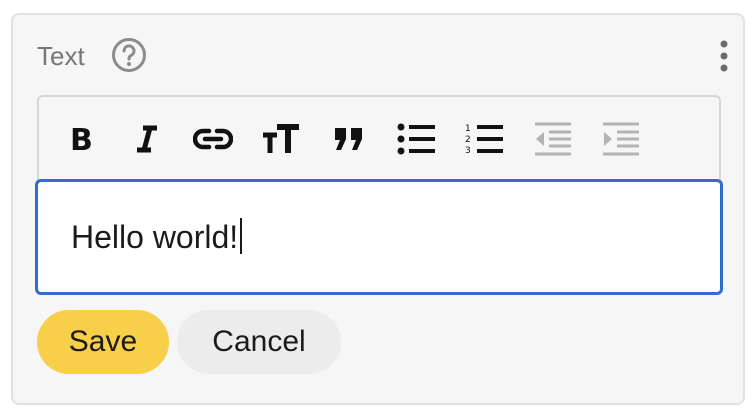  Describe the element at coordinates (129, 55) in the screenshot. I see `help-circle-icon` at that location.